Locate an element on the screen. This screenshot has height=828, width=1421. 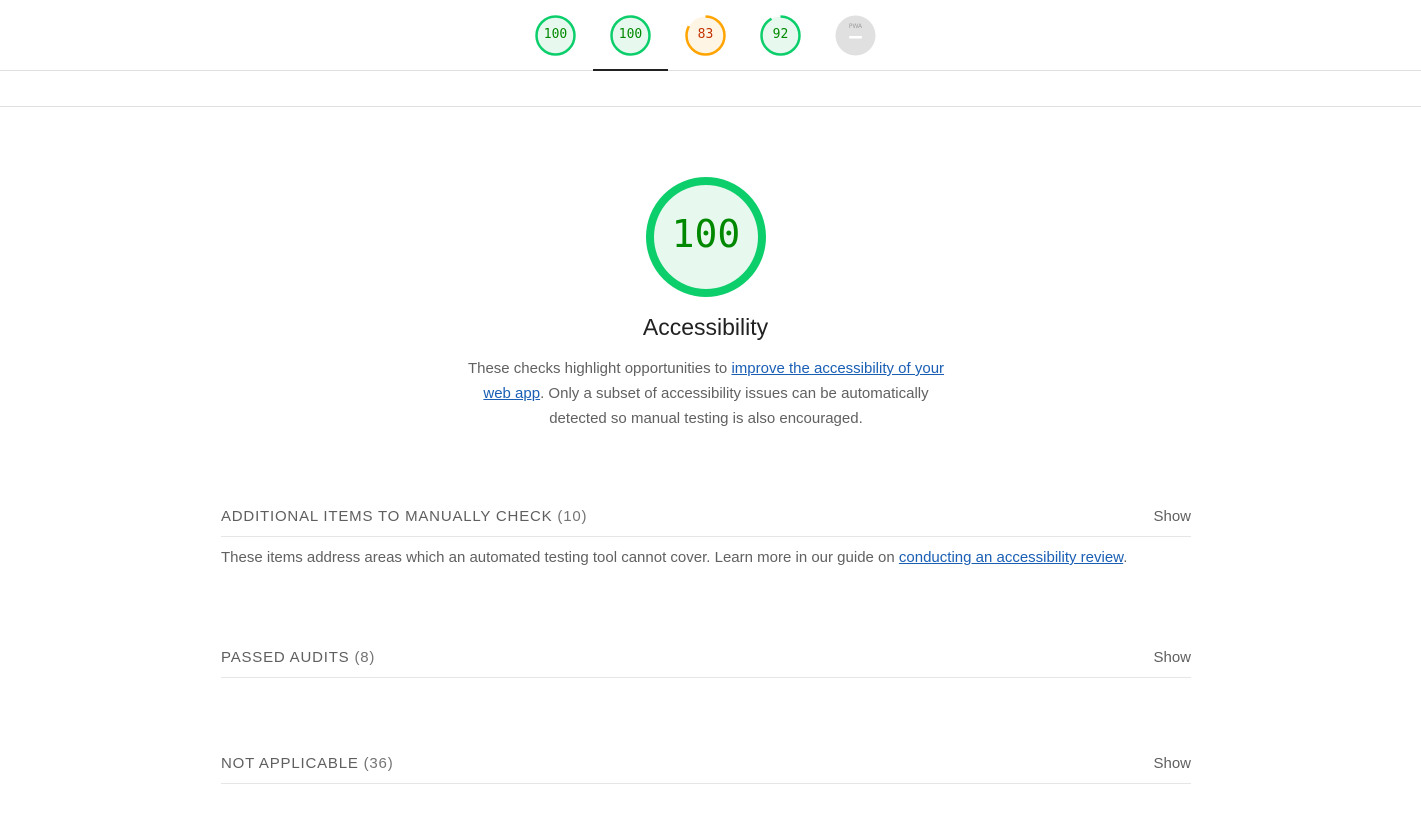
show-not-applicable-button: Show is located at coordinates (1172, 763).